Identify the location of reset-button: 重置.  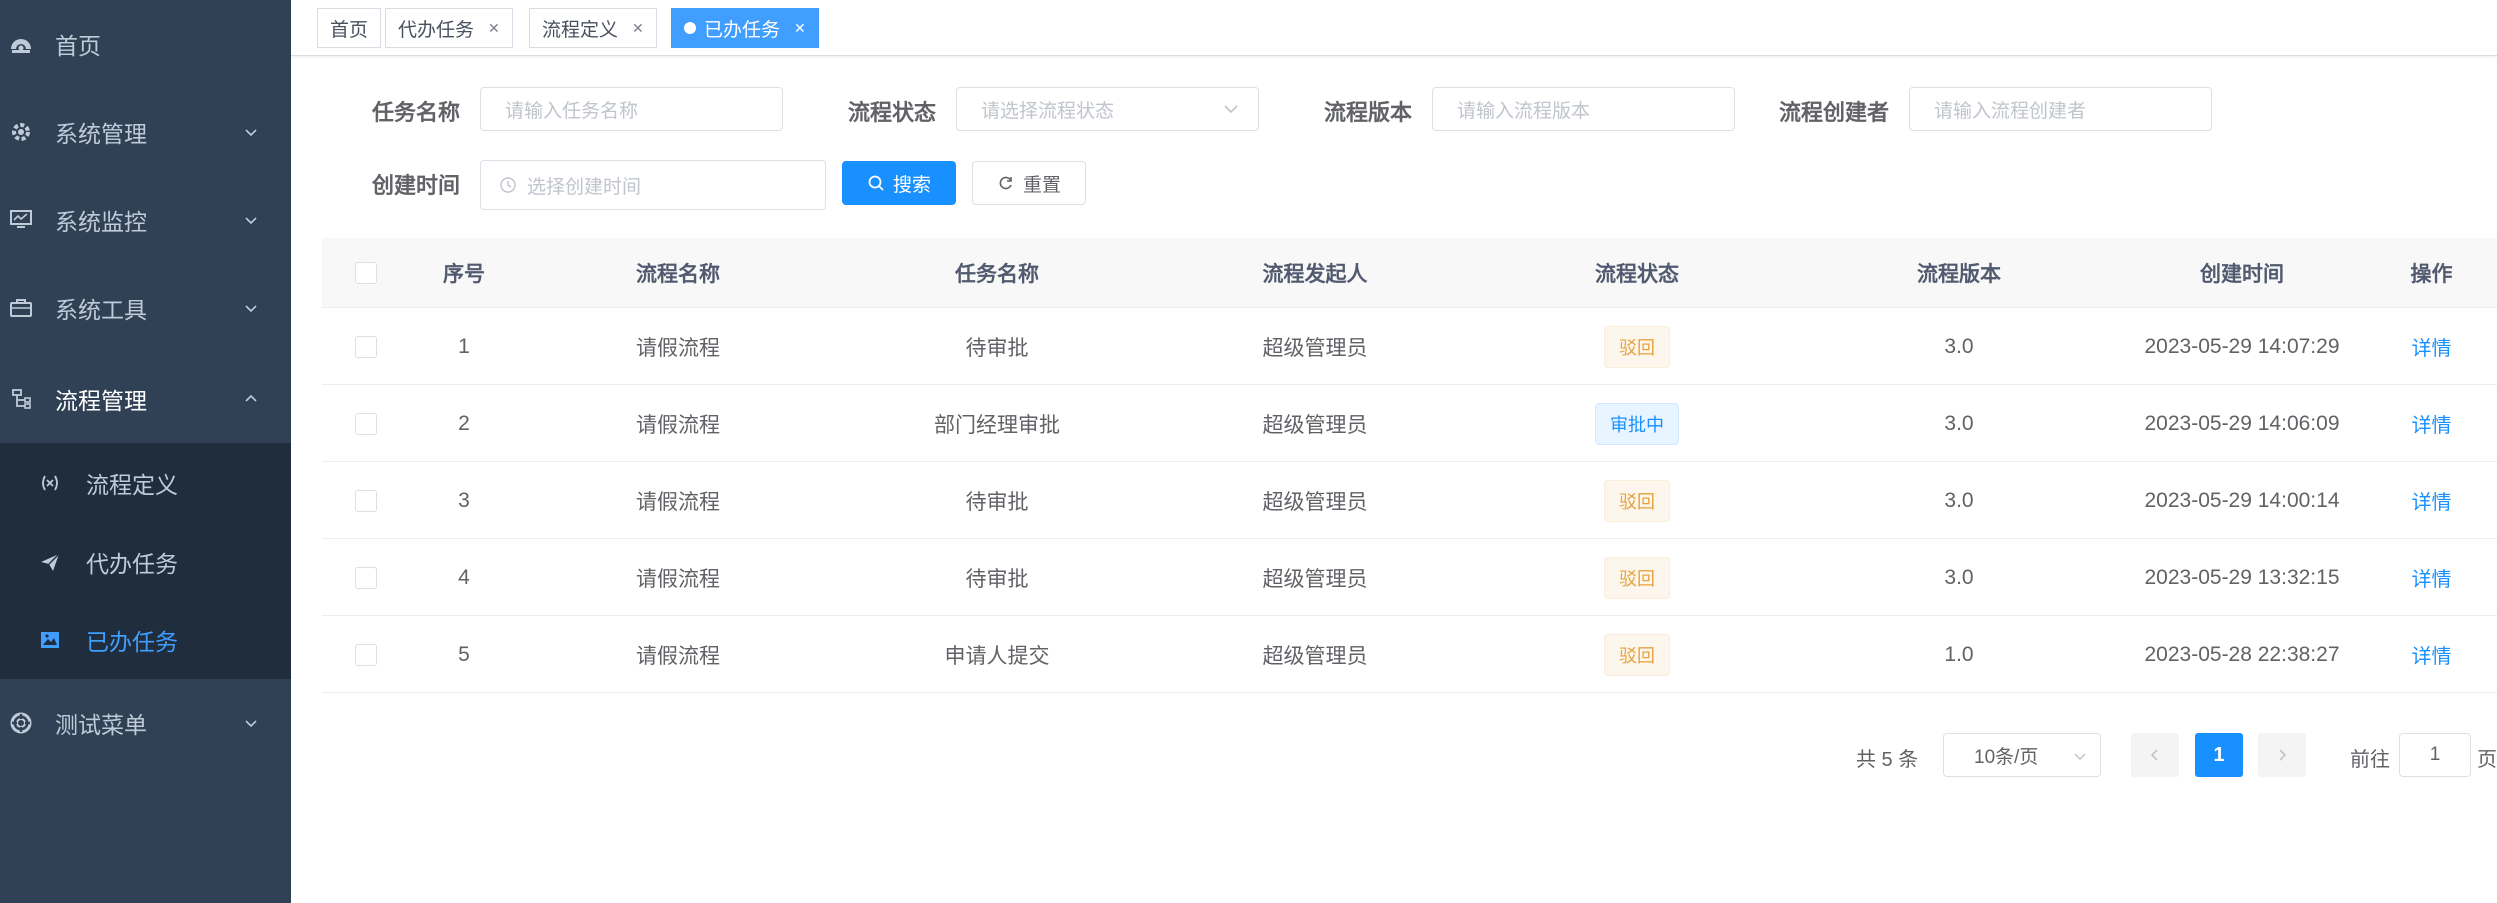
(1029, 183).